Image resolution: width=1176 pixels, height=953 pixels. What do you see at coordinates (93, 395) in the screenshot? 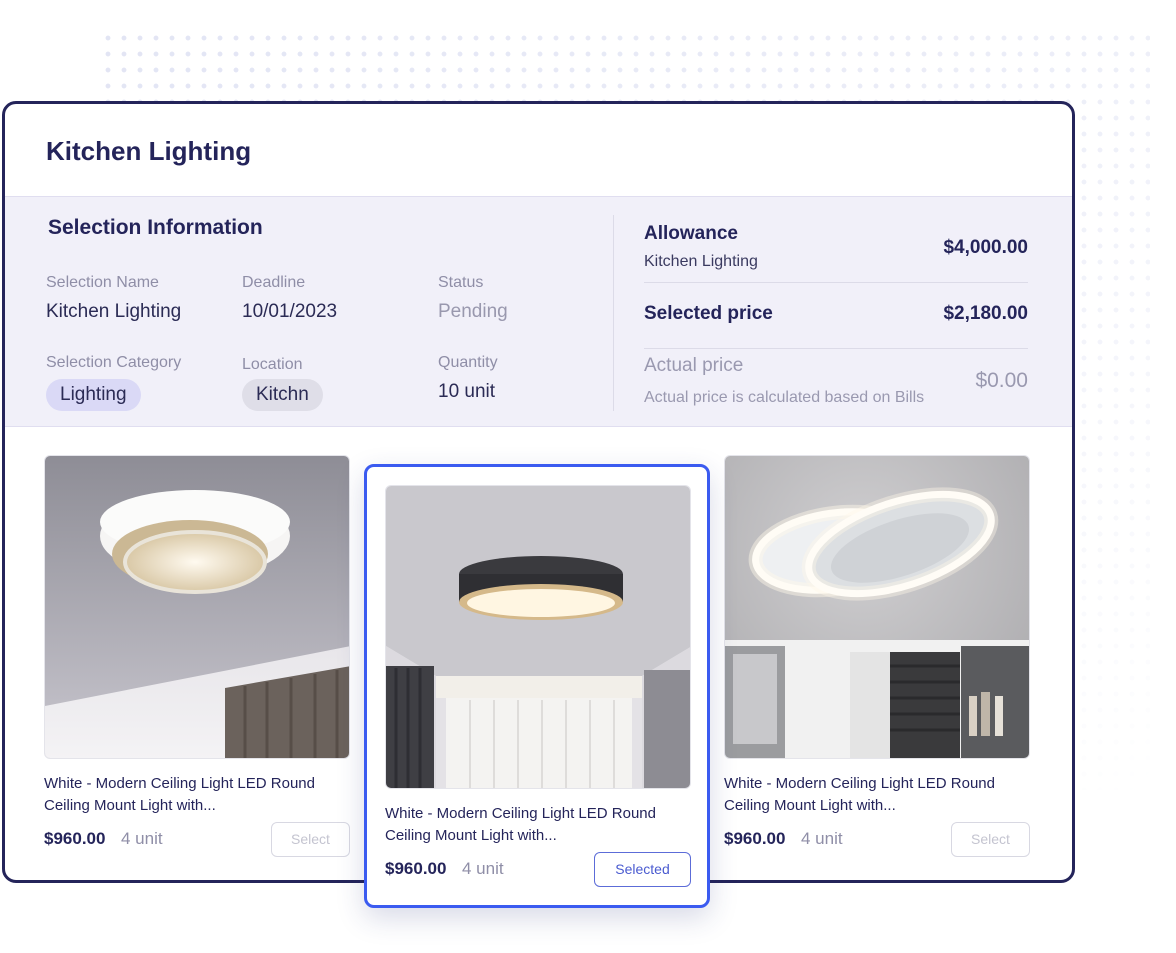
I see `category-chip: Lighting` at bounding box center [93, 395].